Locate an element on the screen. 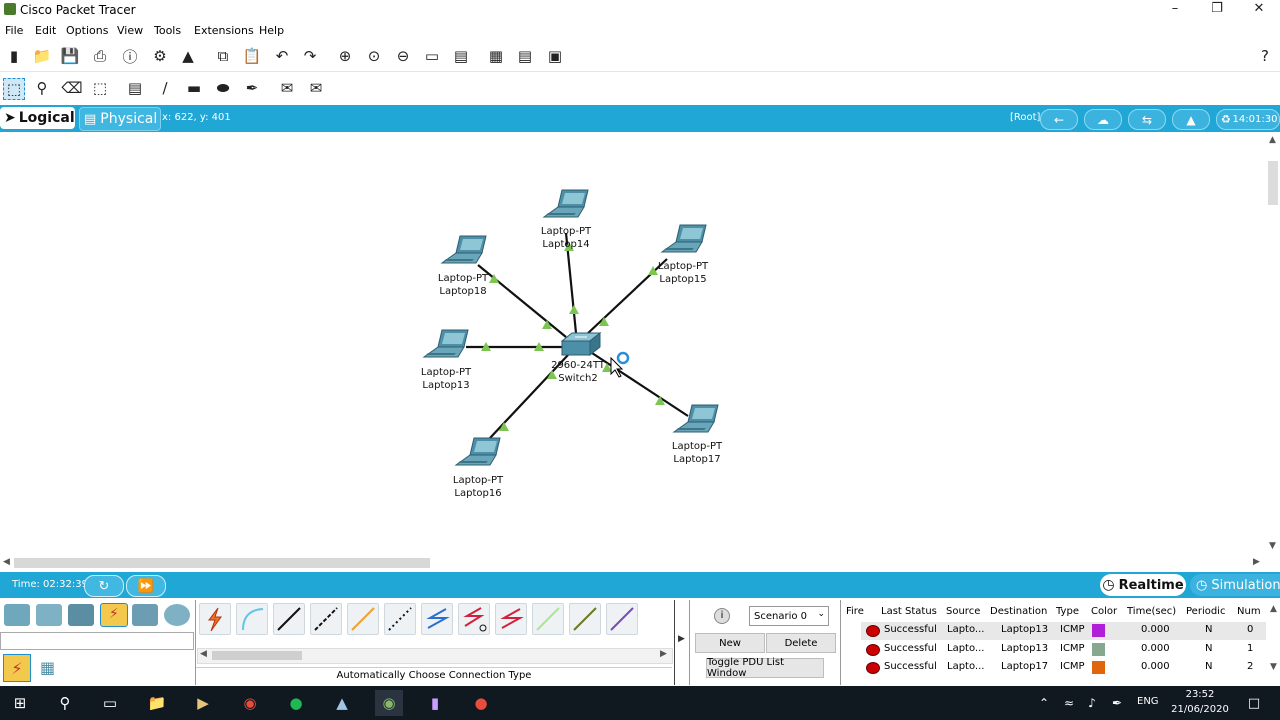  draw-ellipse-icon: ⬬ is located at coordinates (223, 88).